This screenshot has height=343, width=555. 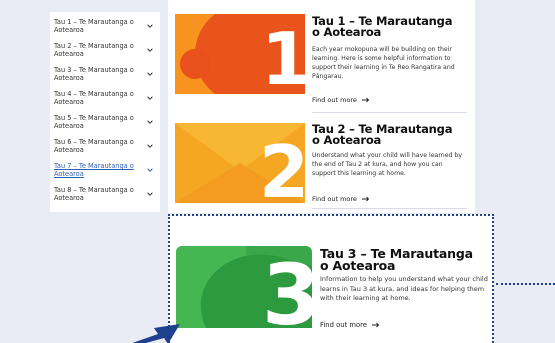 I want to click on card-image-tau-2: 2, so click(x=240, y=163).